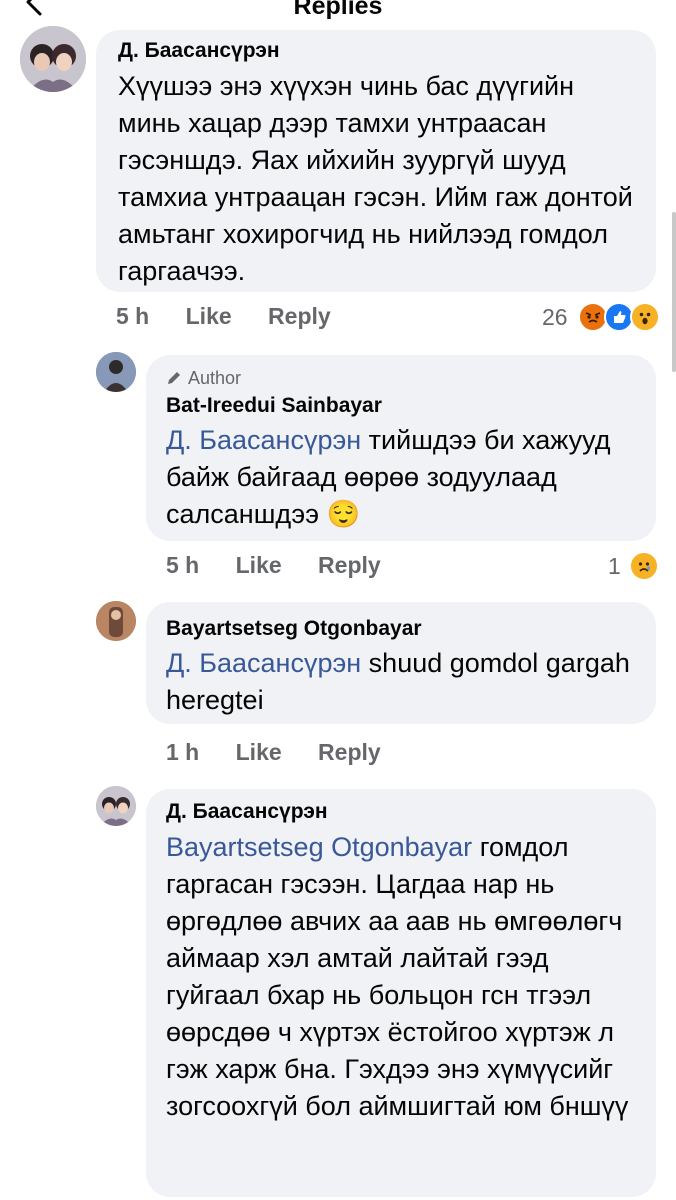 The height and width of the screenshot is (1200, 676). I want to click on emoji: 😌, so click(343, 514).